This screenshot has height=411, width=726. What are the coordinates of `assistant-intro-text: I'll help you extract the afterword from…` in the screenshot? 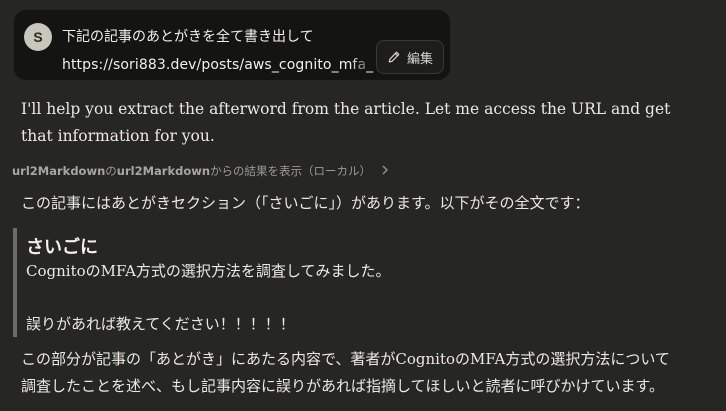 It's located at (346, 122).